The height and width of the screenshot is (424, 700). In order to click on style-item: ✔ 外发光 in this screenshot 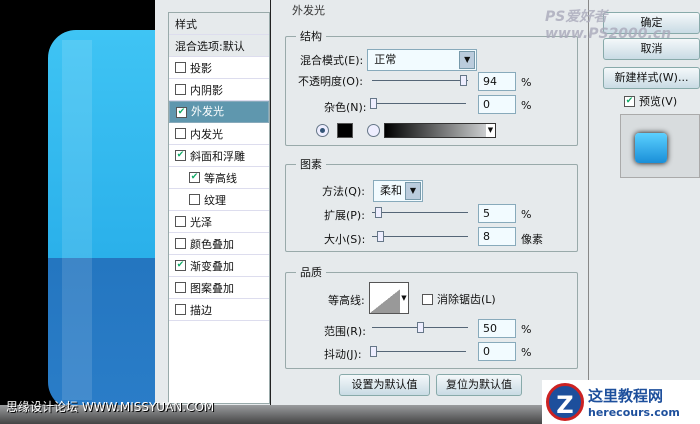, I will do `click(219, 112)`.